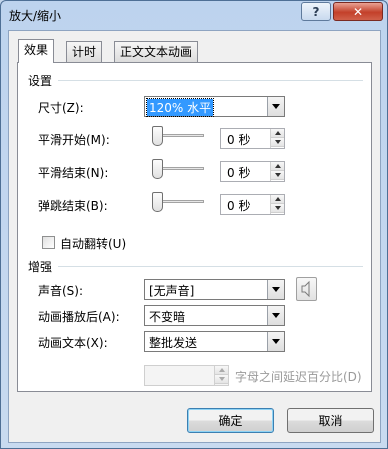 The width and height of the screenshot is (388, 449). I want to click on sound-volume-button, so click(306, 289).